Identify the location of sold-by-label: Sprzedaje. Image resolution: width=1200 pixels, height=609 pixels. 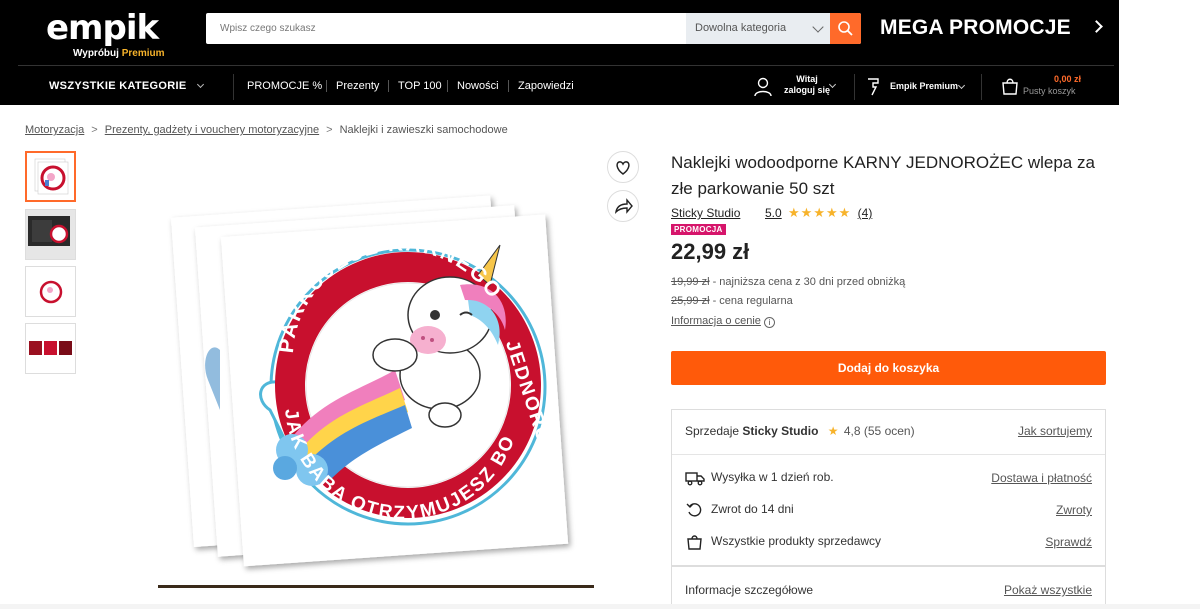
(712, 431).